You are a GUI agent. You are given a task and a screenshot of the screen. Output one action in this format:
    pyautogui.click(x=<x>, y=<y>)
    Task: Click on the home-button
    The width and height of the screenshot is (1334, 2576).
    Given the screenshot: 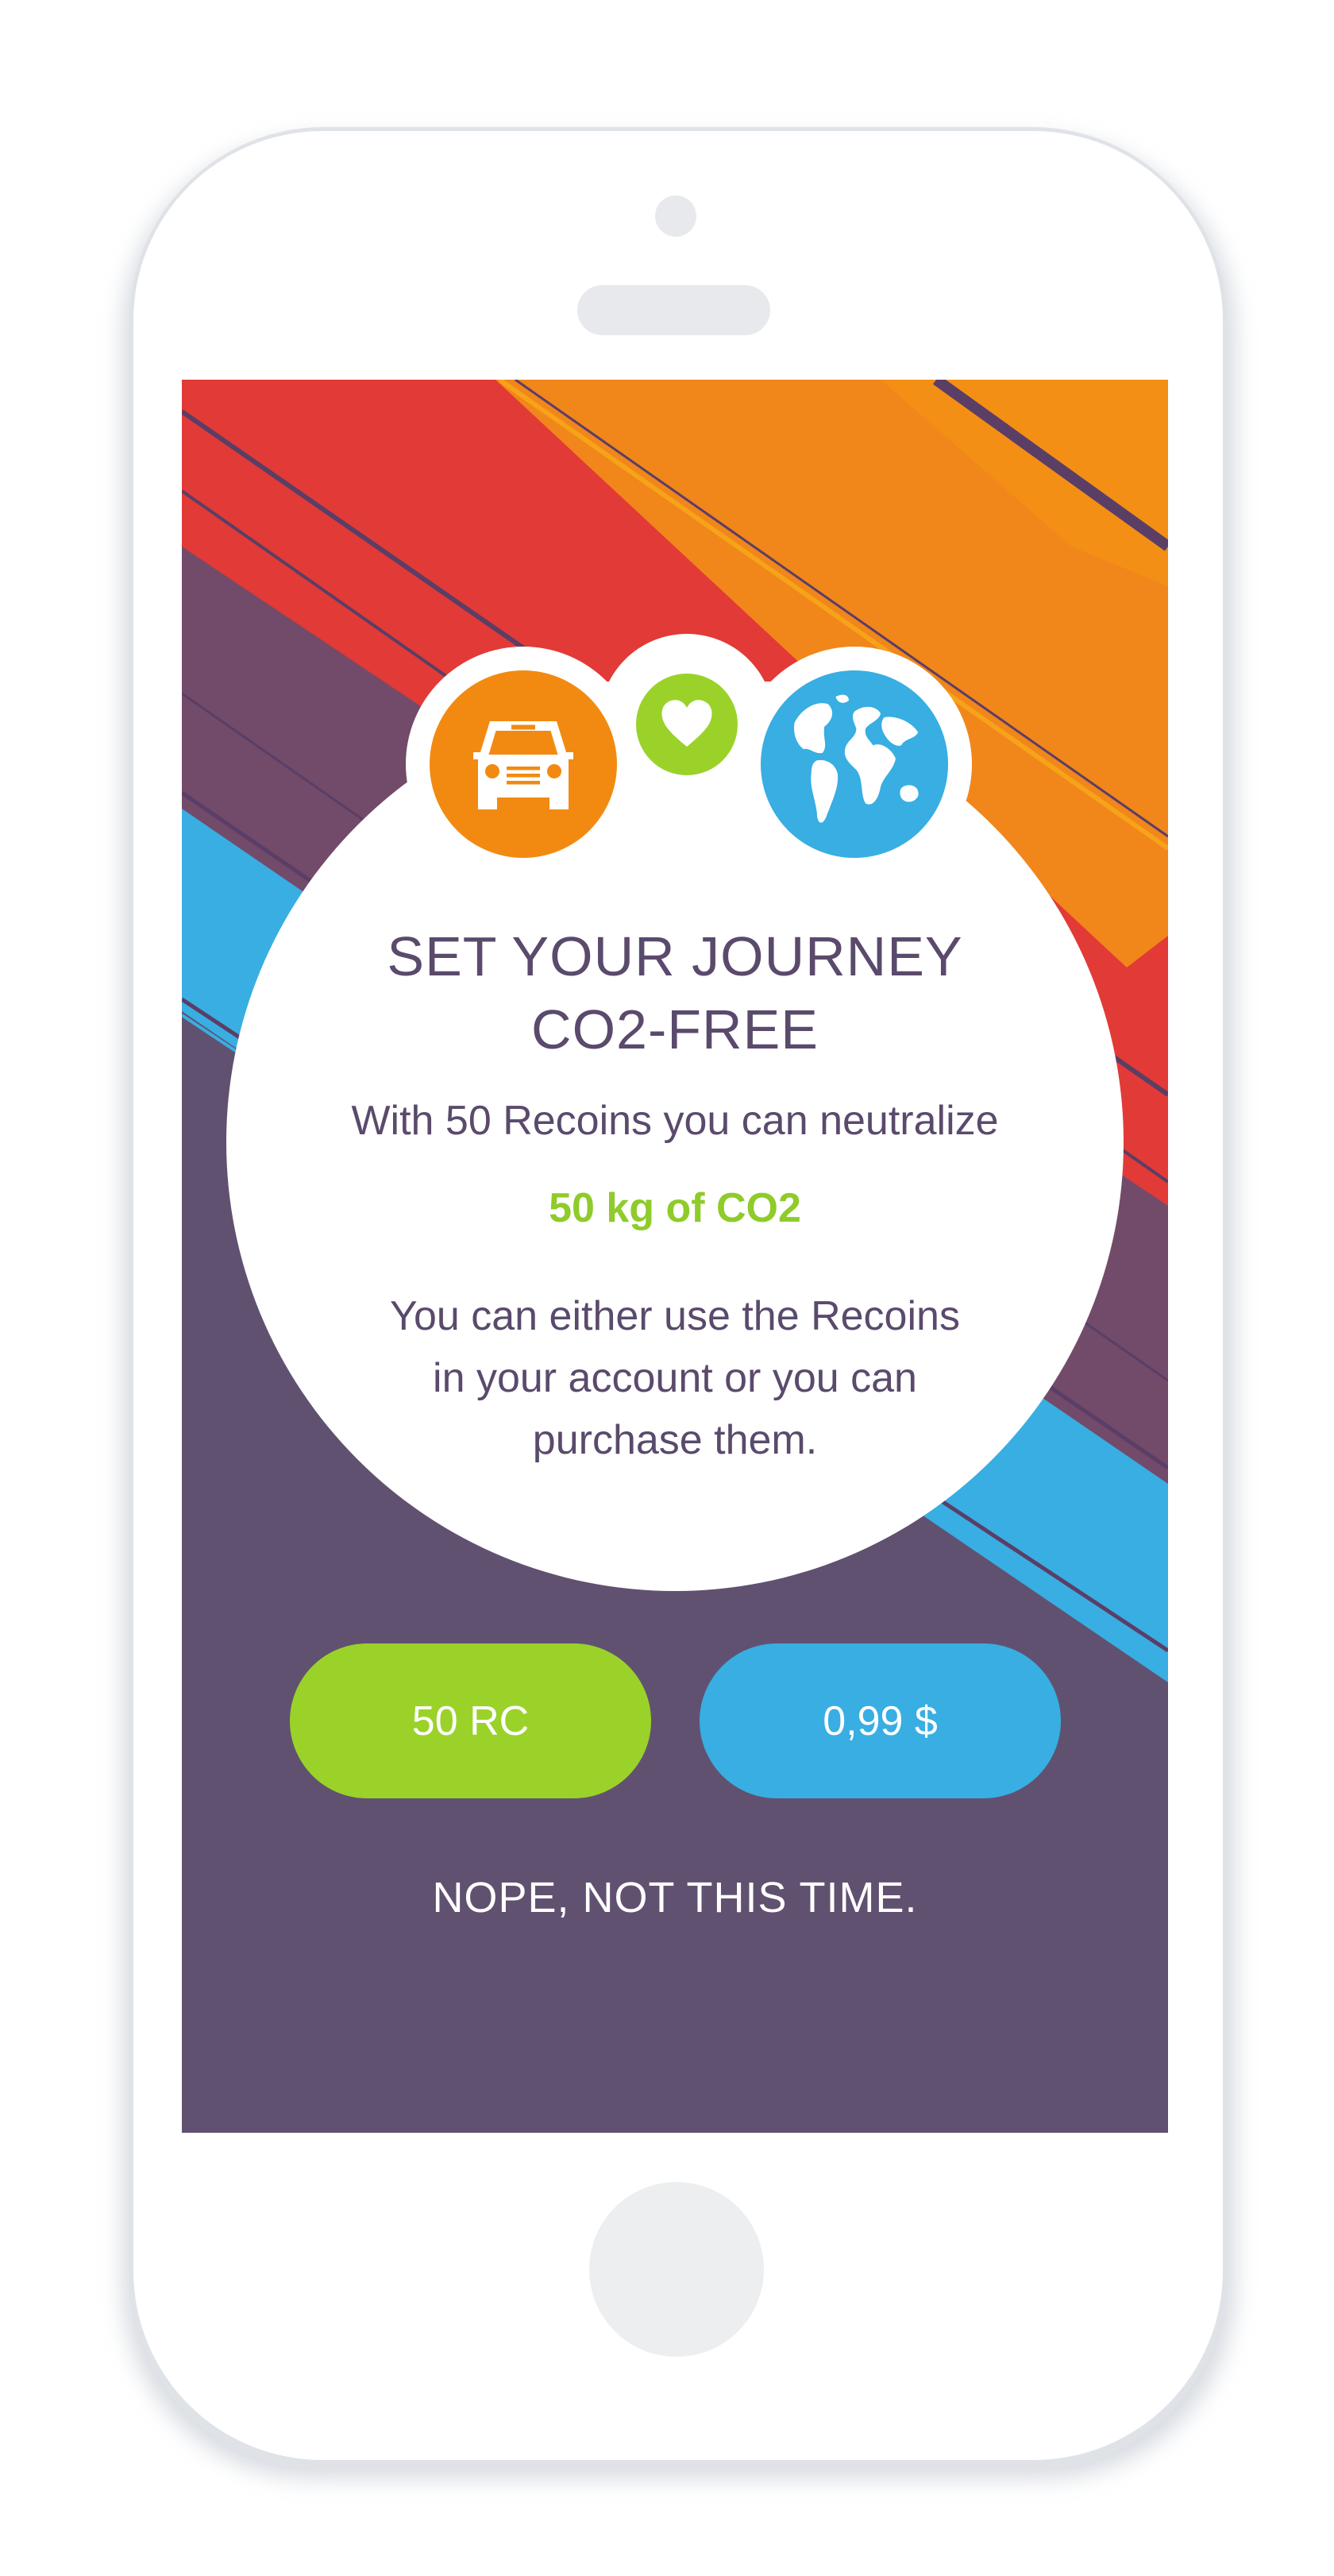 What is the action you would take?
    pyautogui.click(x=676, y=2269)
    